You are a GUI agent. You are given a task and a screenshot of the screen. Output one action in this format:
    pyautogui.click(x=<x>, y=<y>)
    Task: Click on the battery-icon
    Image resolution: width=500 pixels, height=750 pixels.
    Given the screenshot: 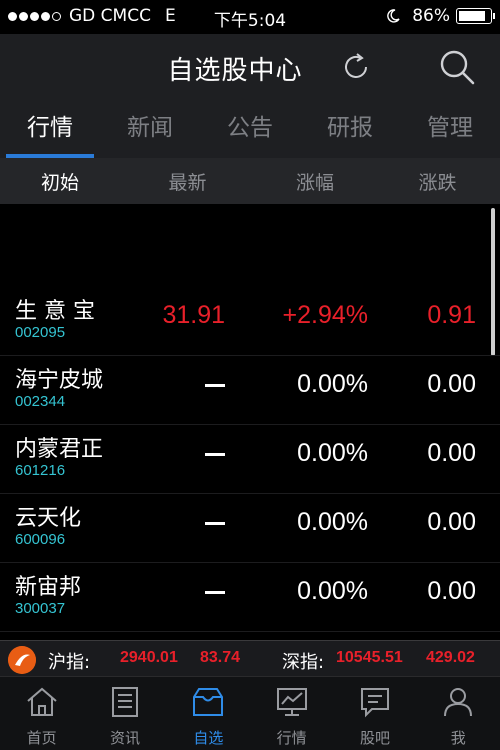 What is the action you would take?
    pyautogui.click(x=475, y=16)
    